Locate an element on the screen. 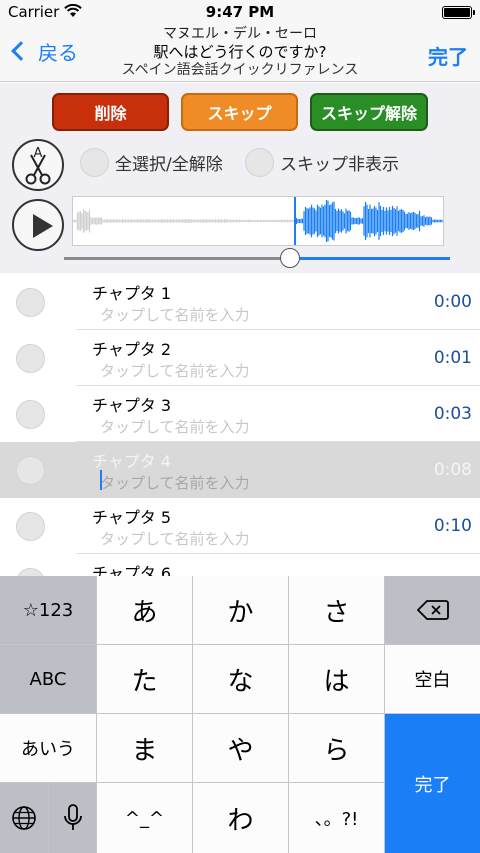  skip-button: スキップ is located at coordinates (239, 112).